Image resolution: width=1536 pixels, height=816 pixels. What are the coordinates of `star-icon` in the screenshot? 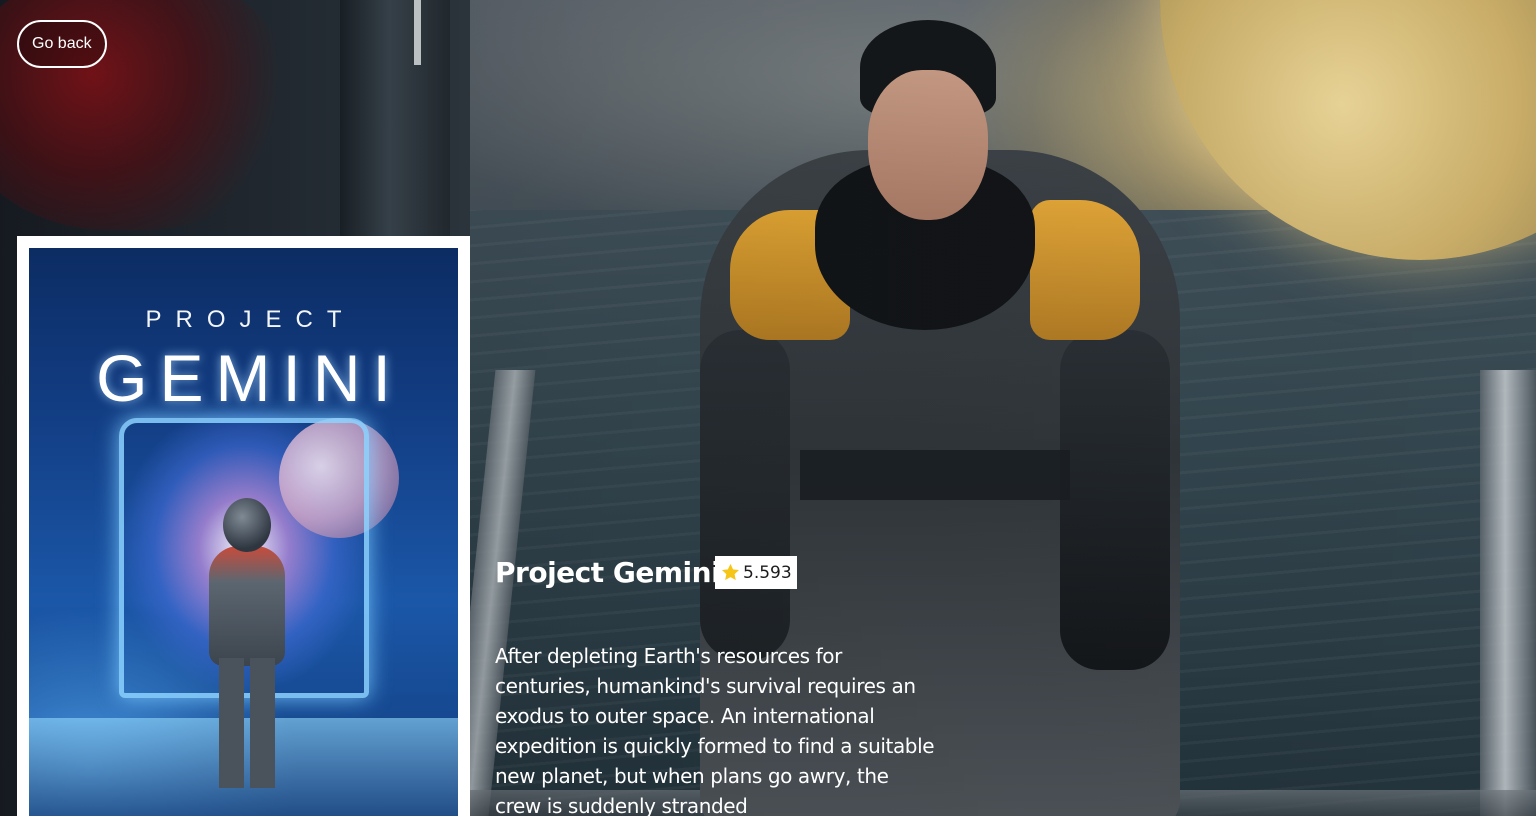 It's located at (730, 572).